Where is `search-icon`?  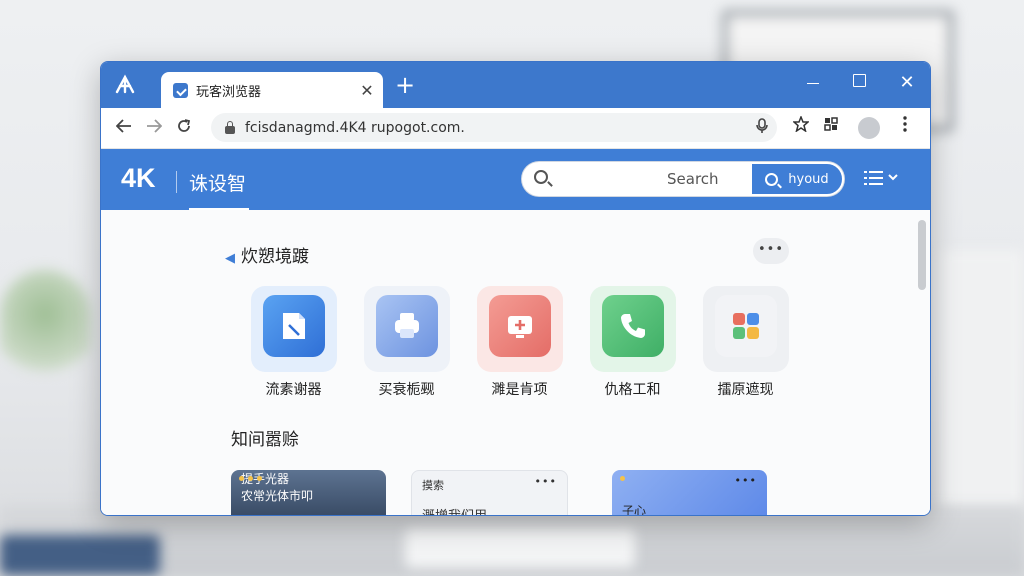
search-icon is located at coordinates (541, 177).